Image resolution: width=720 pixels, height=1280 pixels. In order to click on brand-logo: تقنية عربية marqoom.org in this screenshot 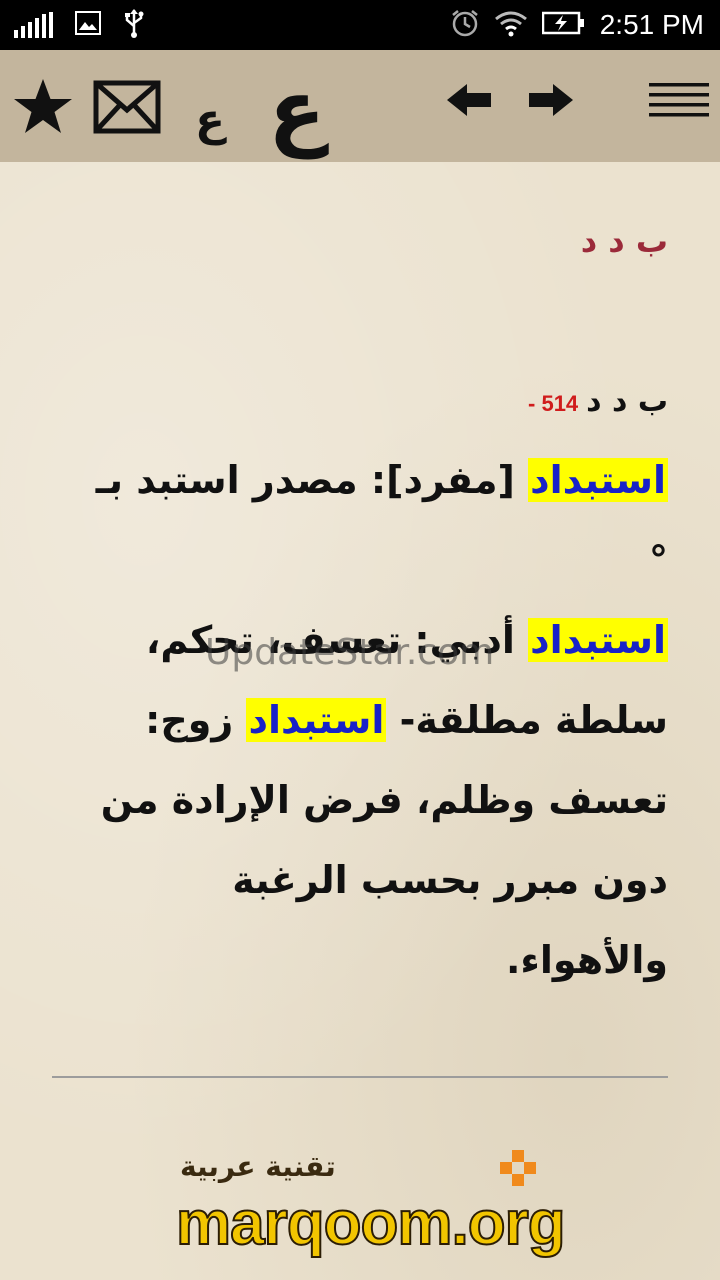, I will do `click(371, 1205)`.